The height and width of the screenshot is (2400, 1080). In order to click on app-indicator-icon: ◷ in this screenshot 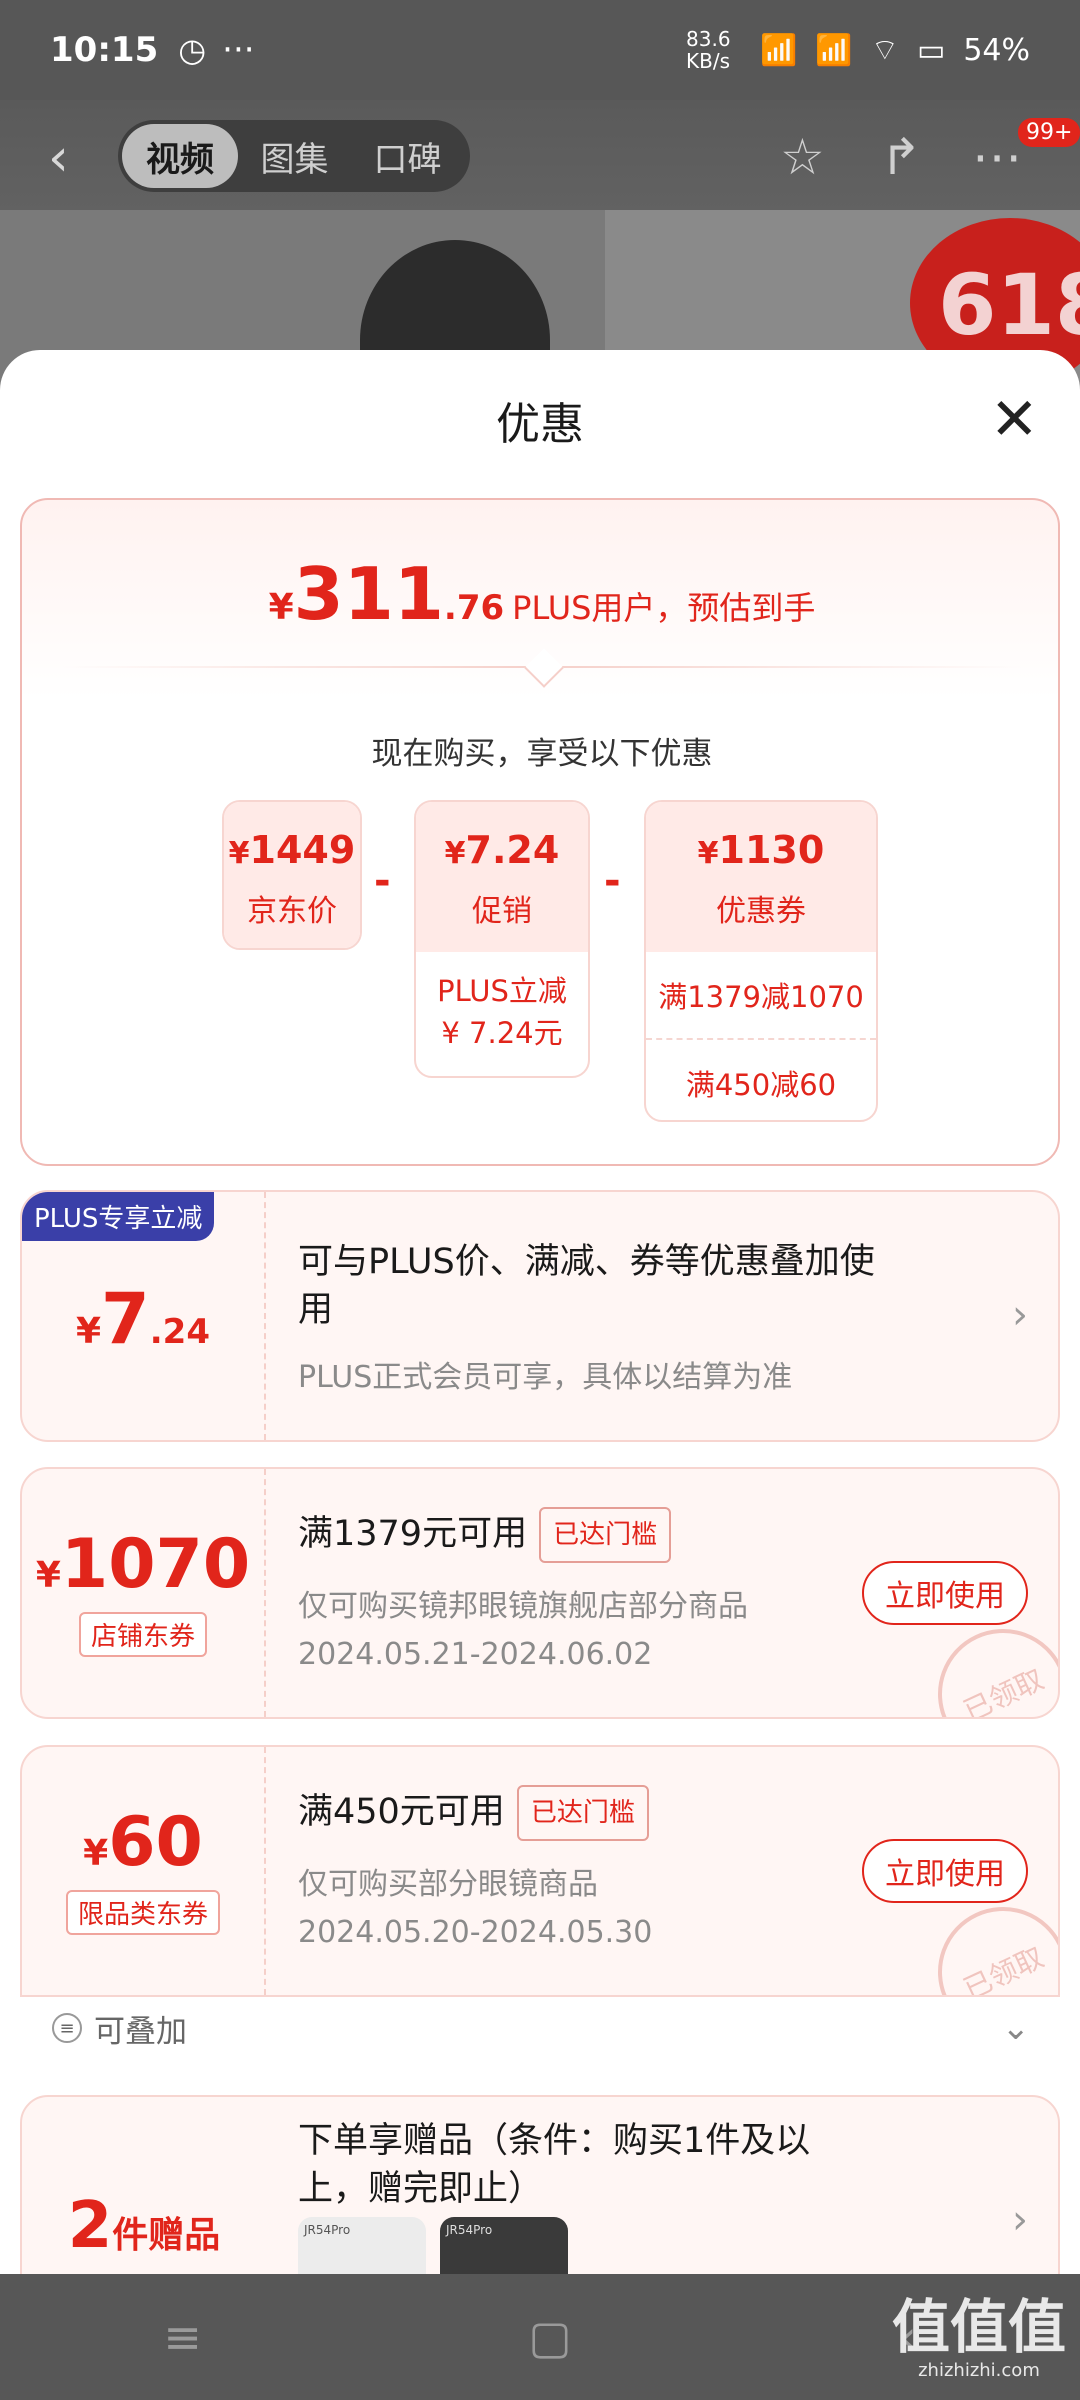, I will do `click(192, 50)`.